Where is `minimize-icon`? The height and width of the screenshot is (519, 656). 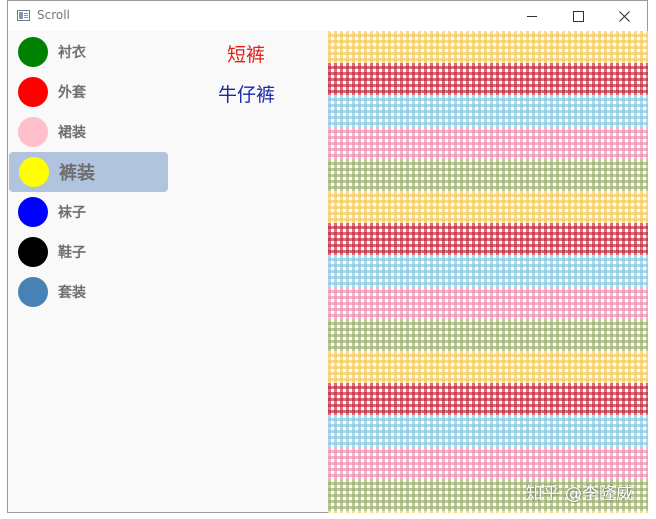
minimize-icon is located at coordinates (532, 16).